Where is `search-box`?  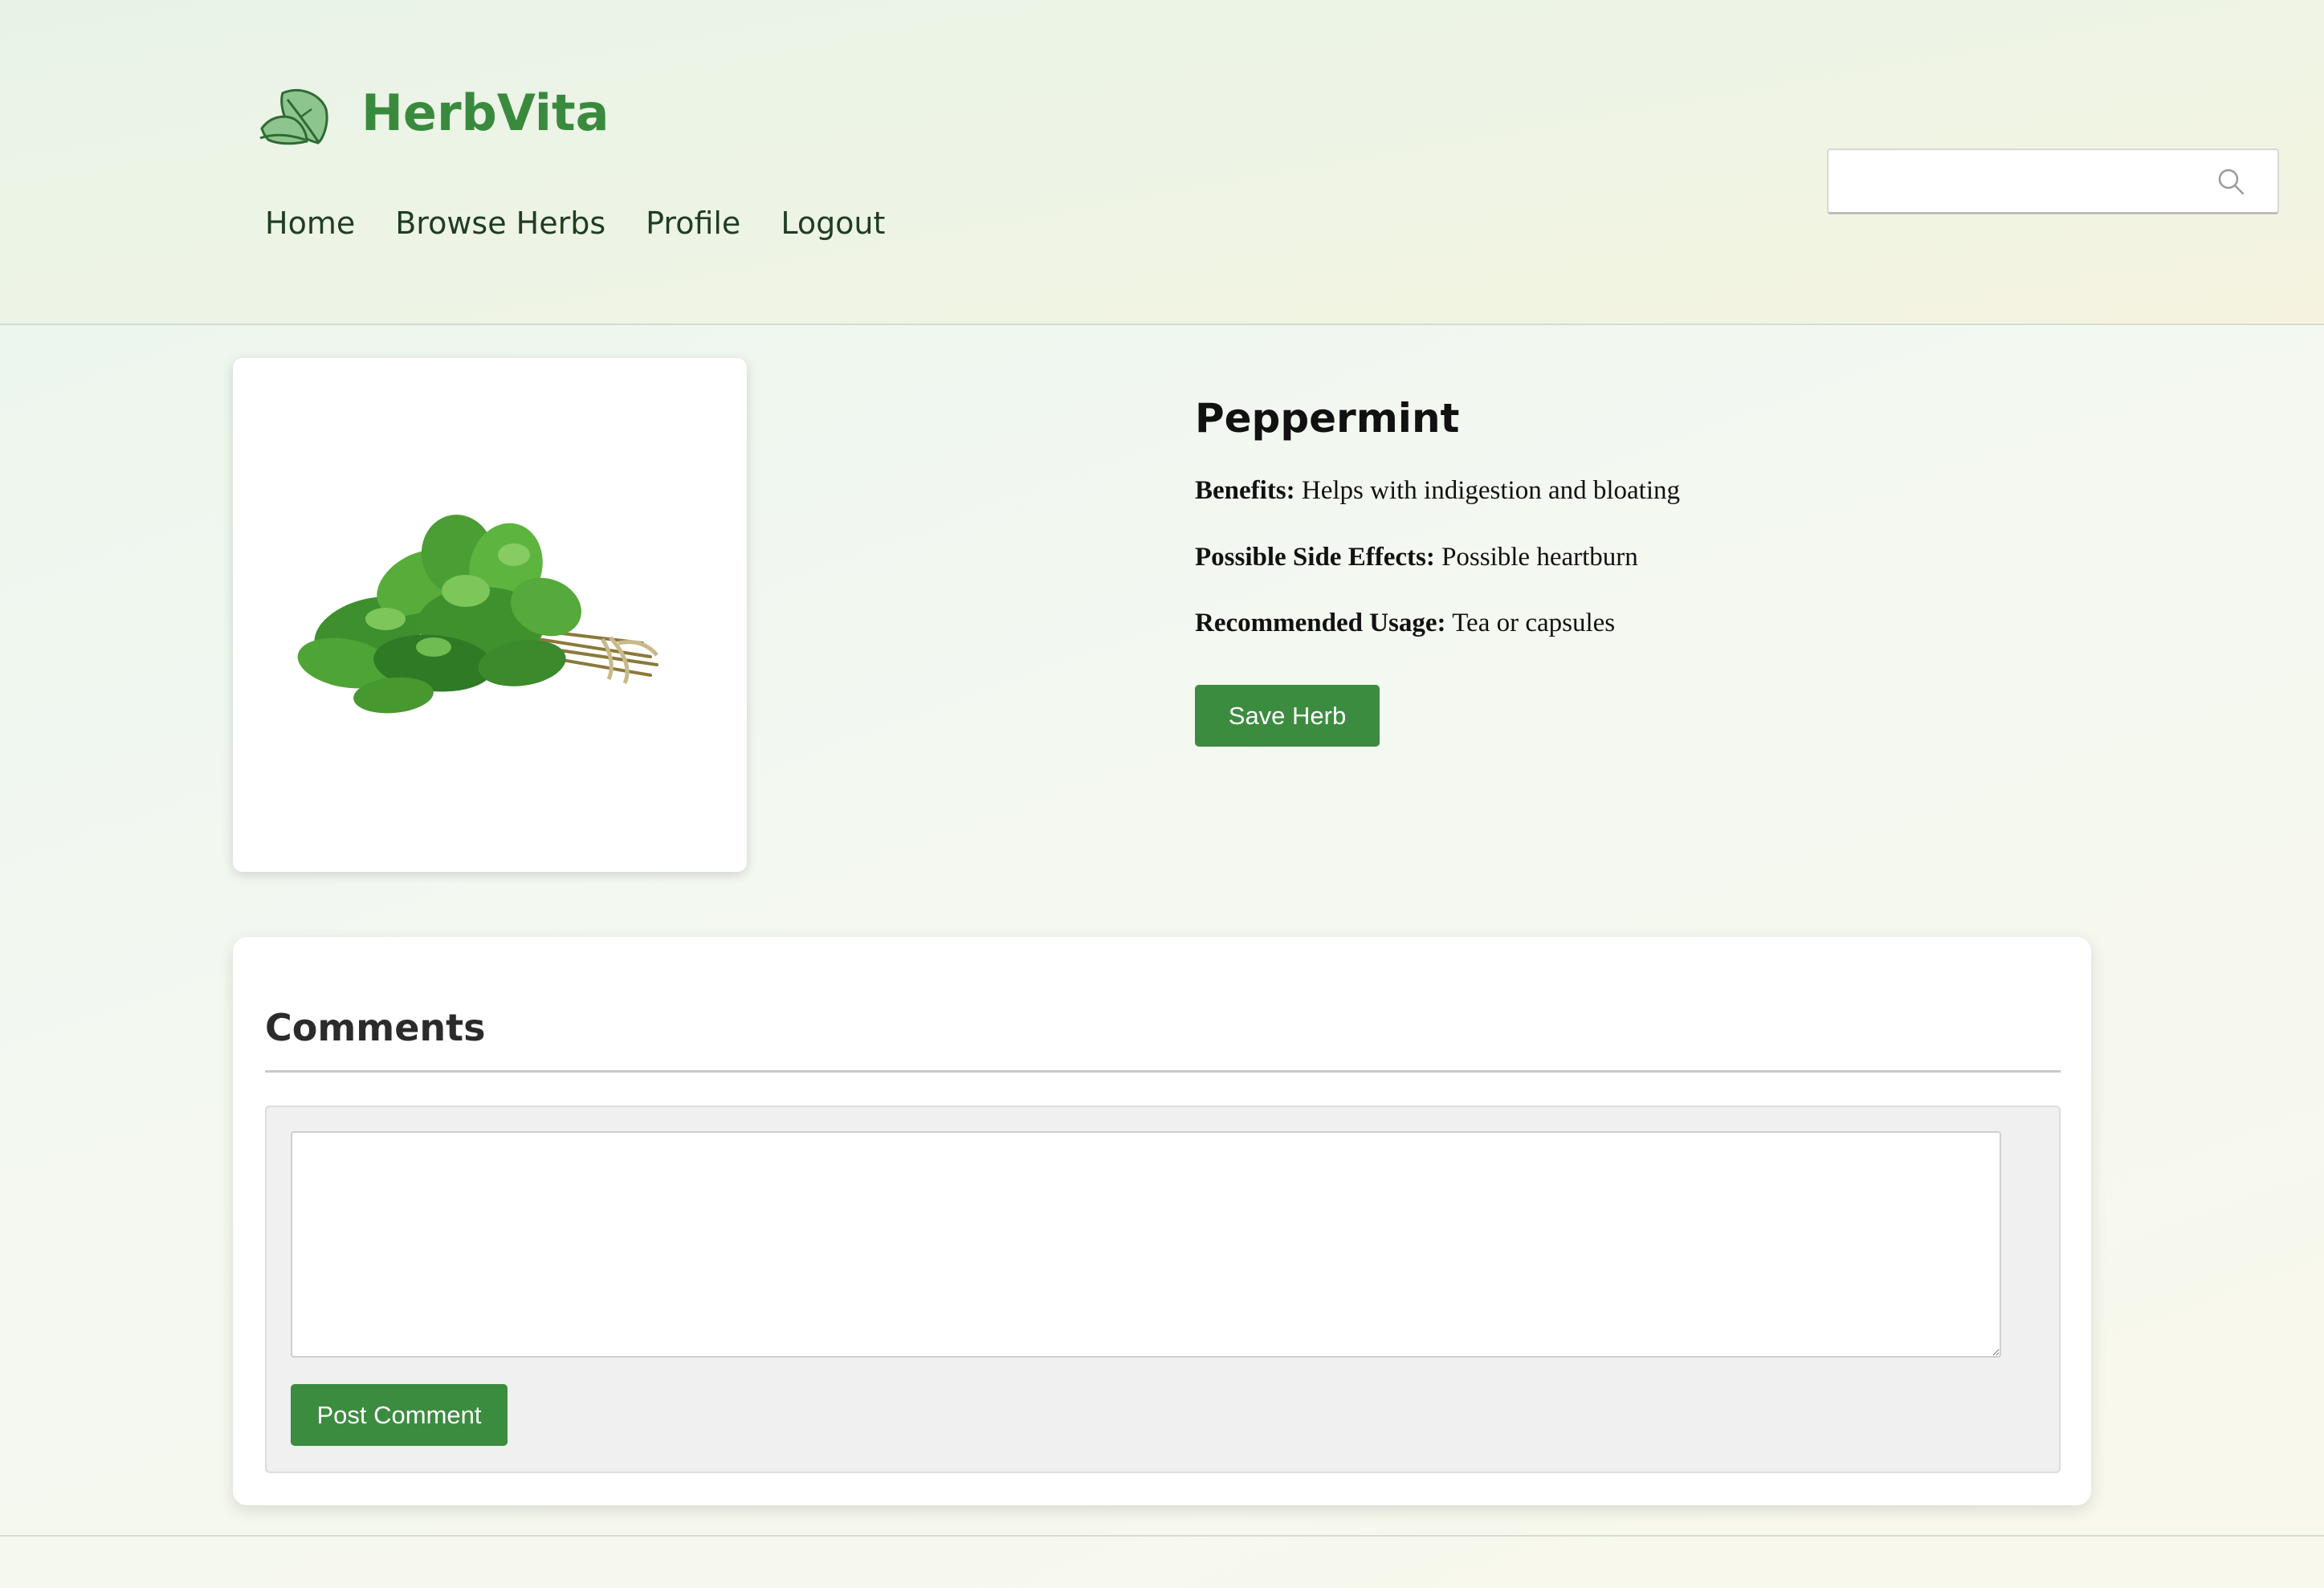 search-box is located at coordinates (2053, 181).